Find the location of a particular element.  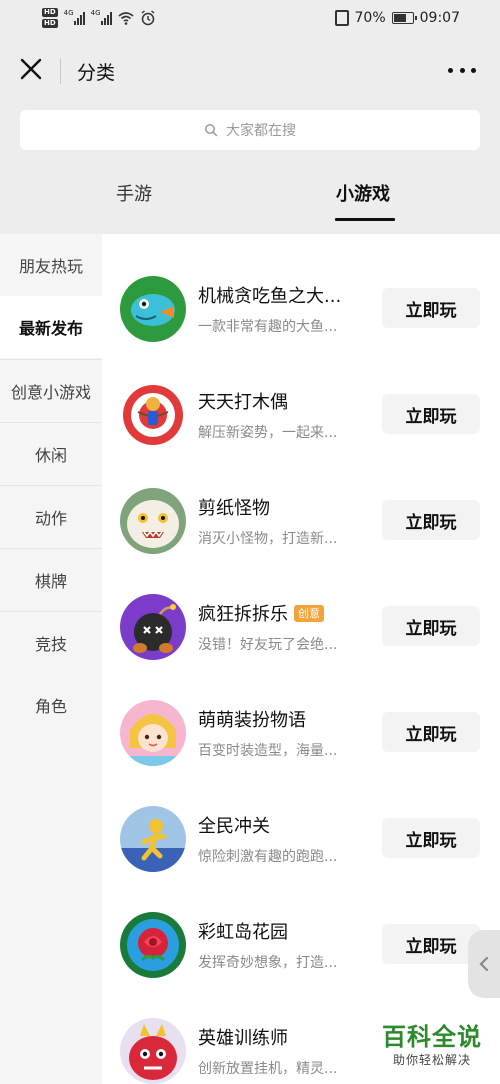

search-input: 大家都在搜 is located at coordinates (250, 130).